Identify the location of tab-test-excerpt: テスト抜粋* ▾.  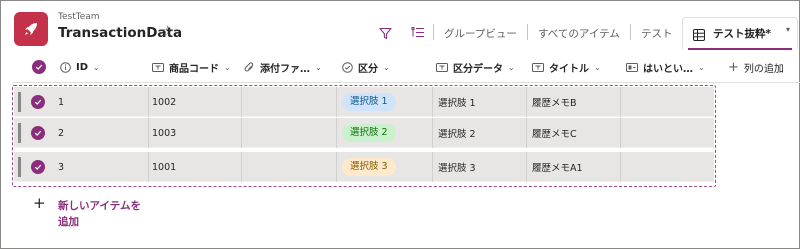
(740, 33).